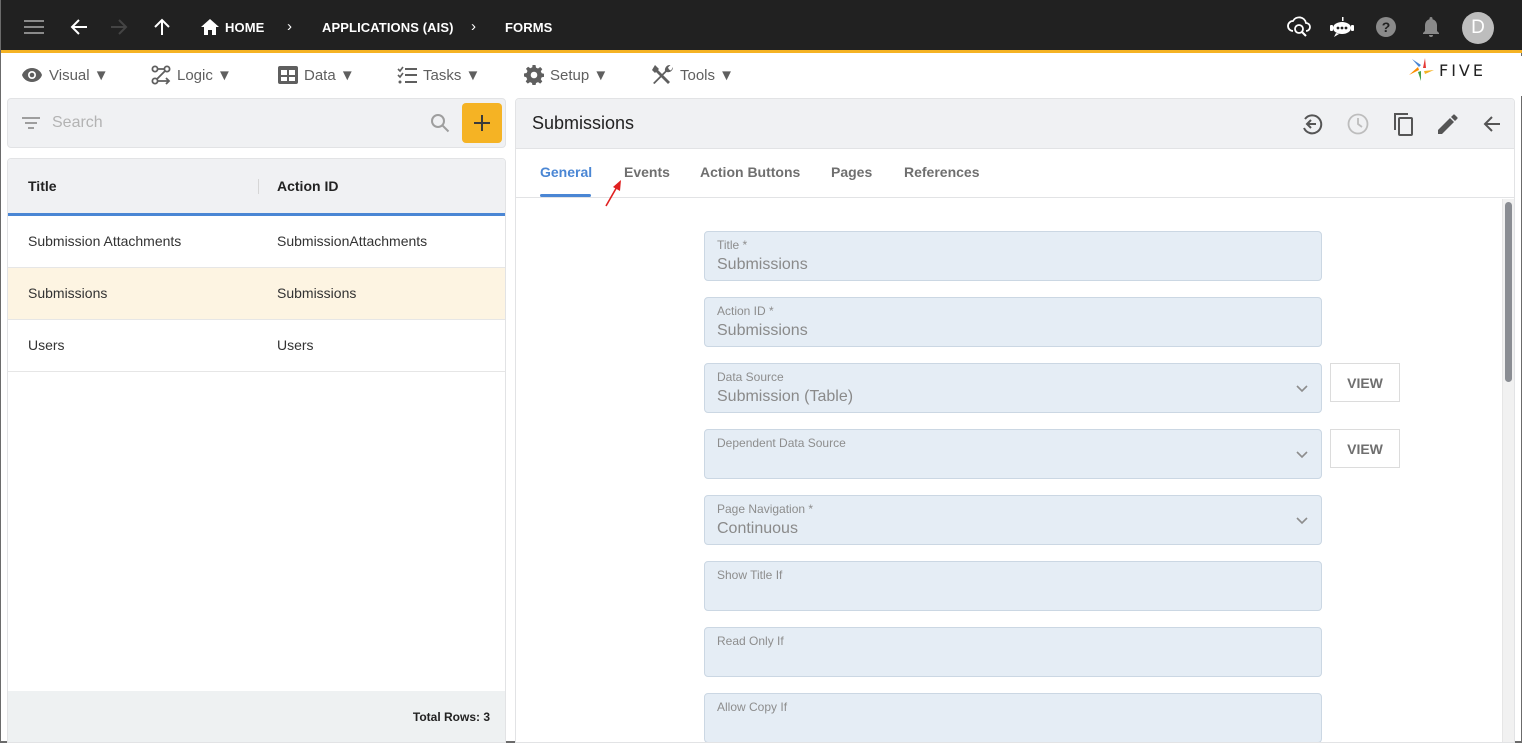 This screenshot has height=743, width=1522. I want to click on dependent-data-source-view-button: VIEW, so click(1365, 448).